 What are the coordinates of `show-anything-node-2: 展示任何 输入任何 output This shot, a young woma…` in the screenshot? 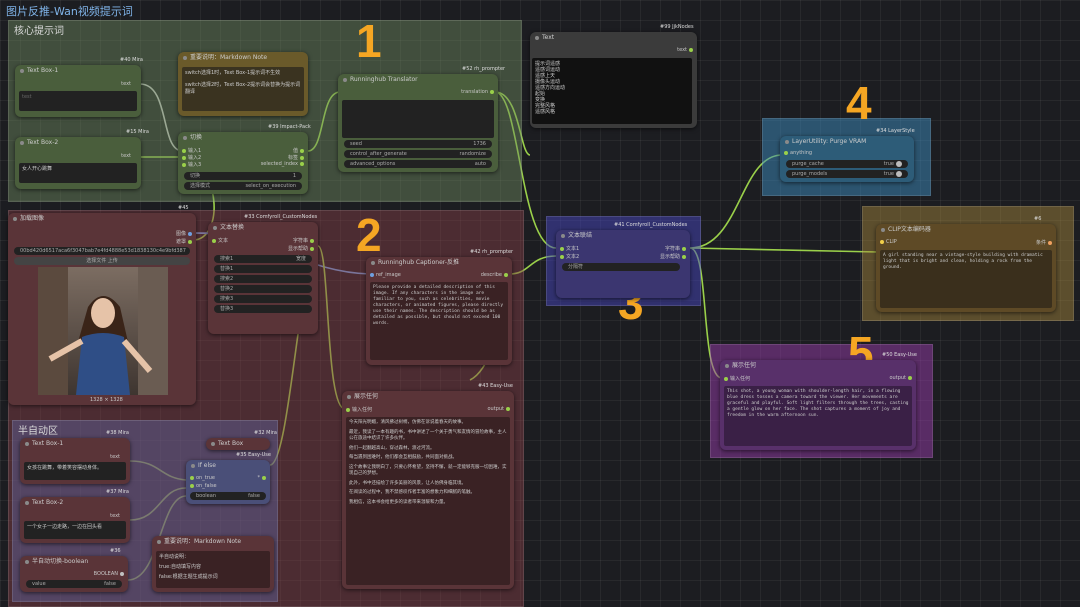 It's located at (818, 405).